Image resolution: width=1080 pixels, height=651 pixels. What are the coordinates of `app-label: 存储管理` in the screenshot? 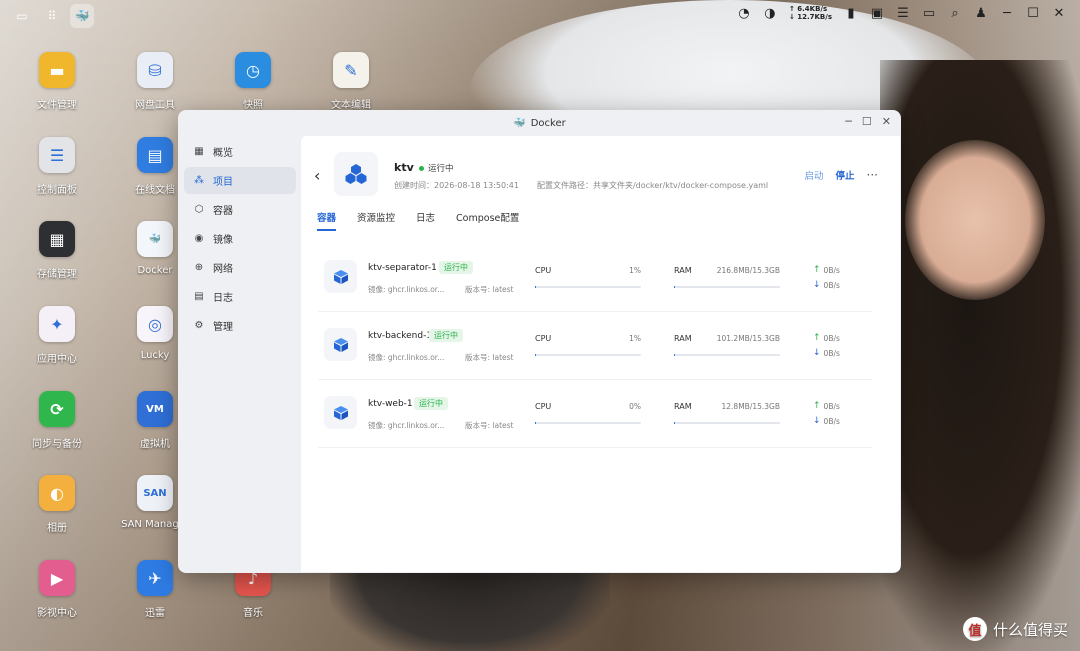 It's located at (57, 274).